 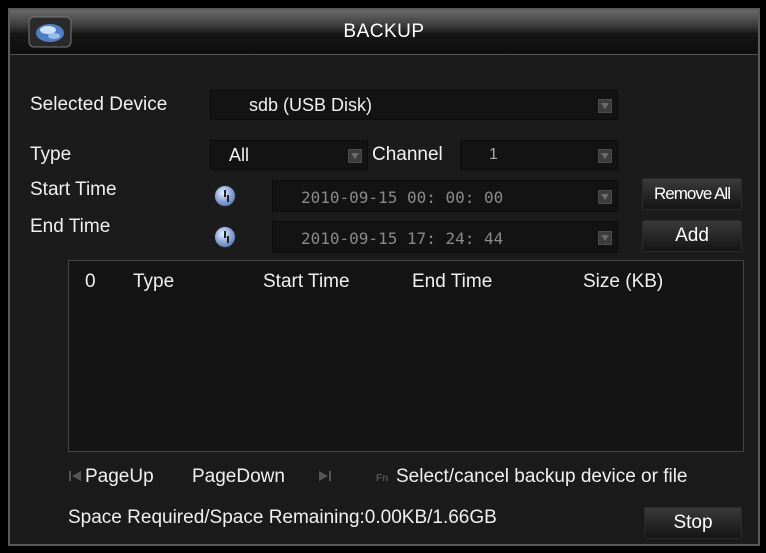 I want to click on title-bar: BACKUP, so click(x=384, y=32).